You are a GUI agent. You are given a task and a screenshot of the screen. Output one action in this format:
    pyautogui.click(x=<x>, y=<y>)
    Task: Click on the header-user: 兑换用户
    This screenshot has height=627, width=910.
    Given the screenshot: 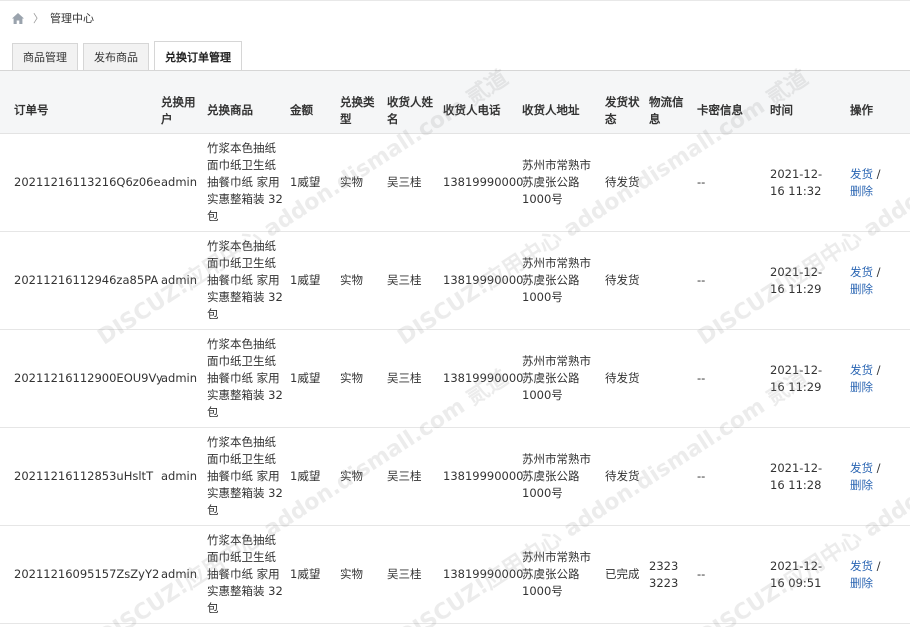 What is the action you would take?
    pyautogui.click(x=178, y=110)
    